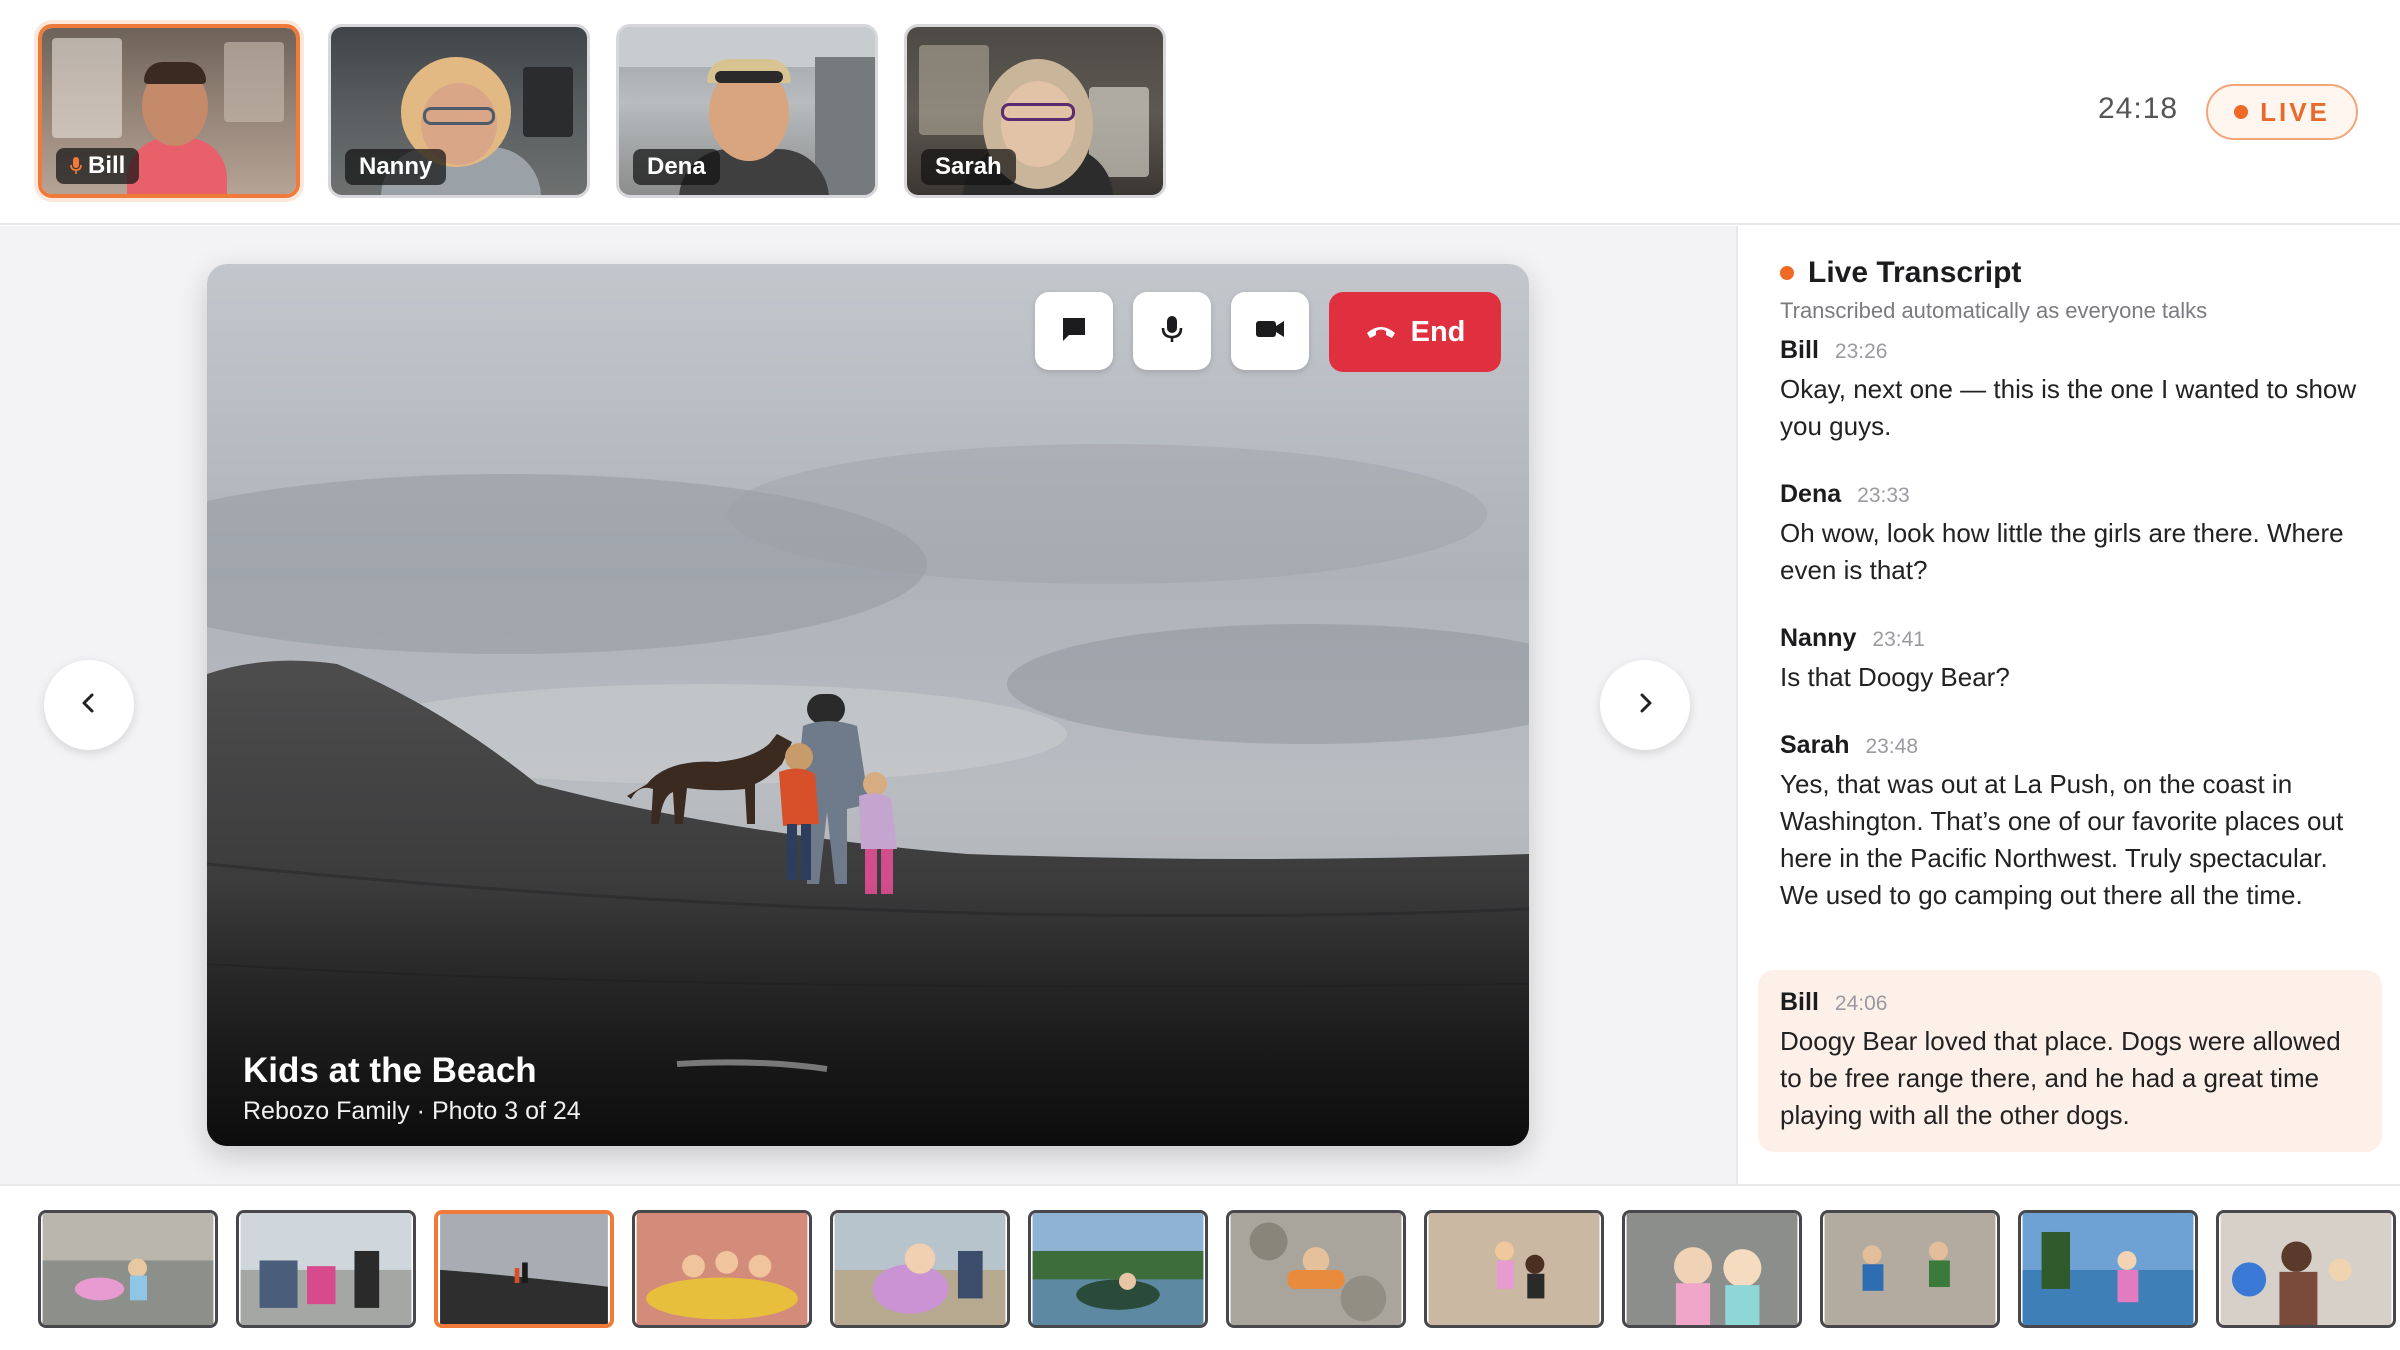 The image size is (2400, 1350). What do you see at coordinates (2295, 111) in the screenshot?
I see `live-label: LIVE` at bounding box center [2295, 111].